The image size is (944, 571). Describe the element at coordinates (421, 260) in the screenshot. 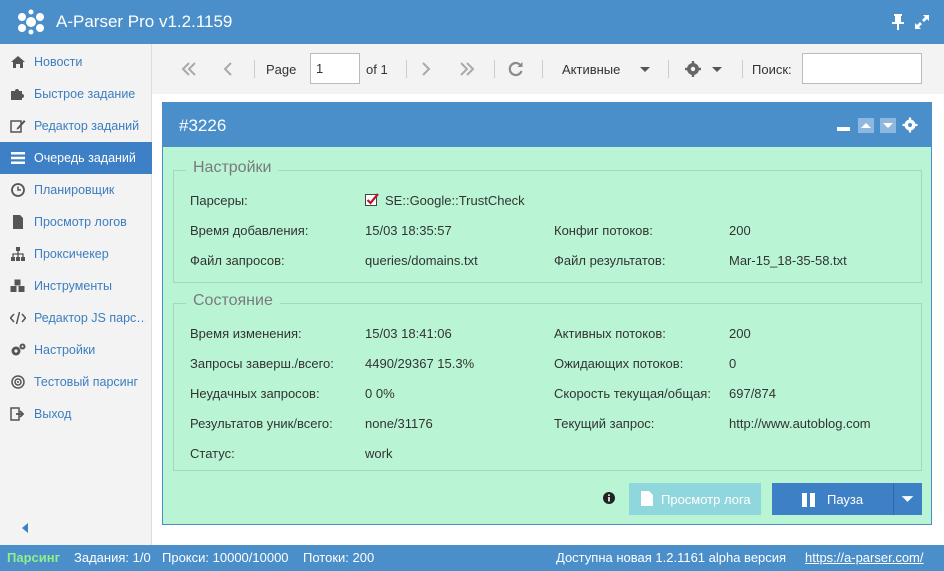

I see `queries-file-value: queries/domains.txt` at that location.